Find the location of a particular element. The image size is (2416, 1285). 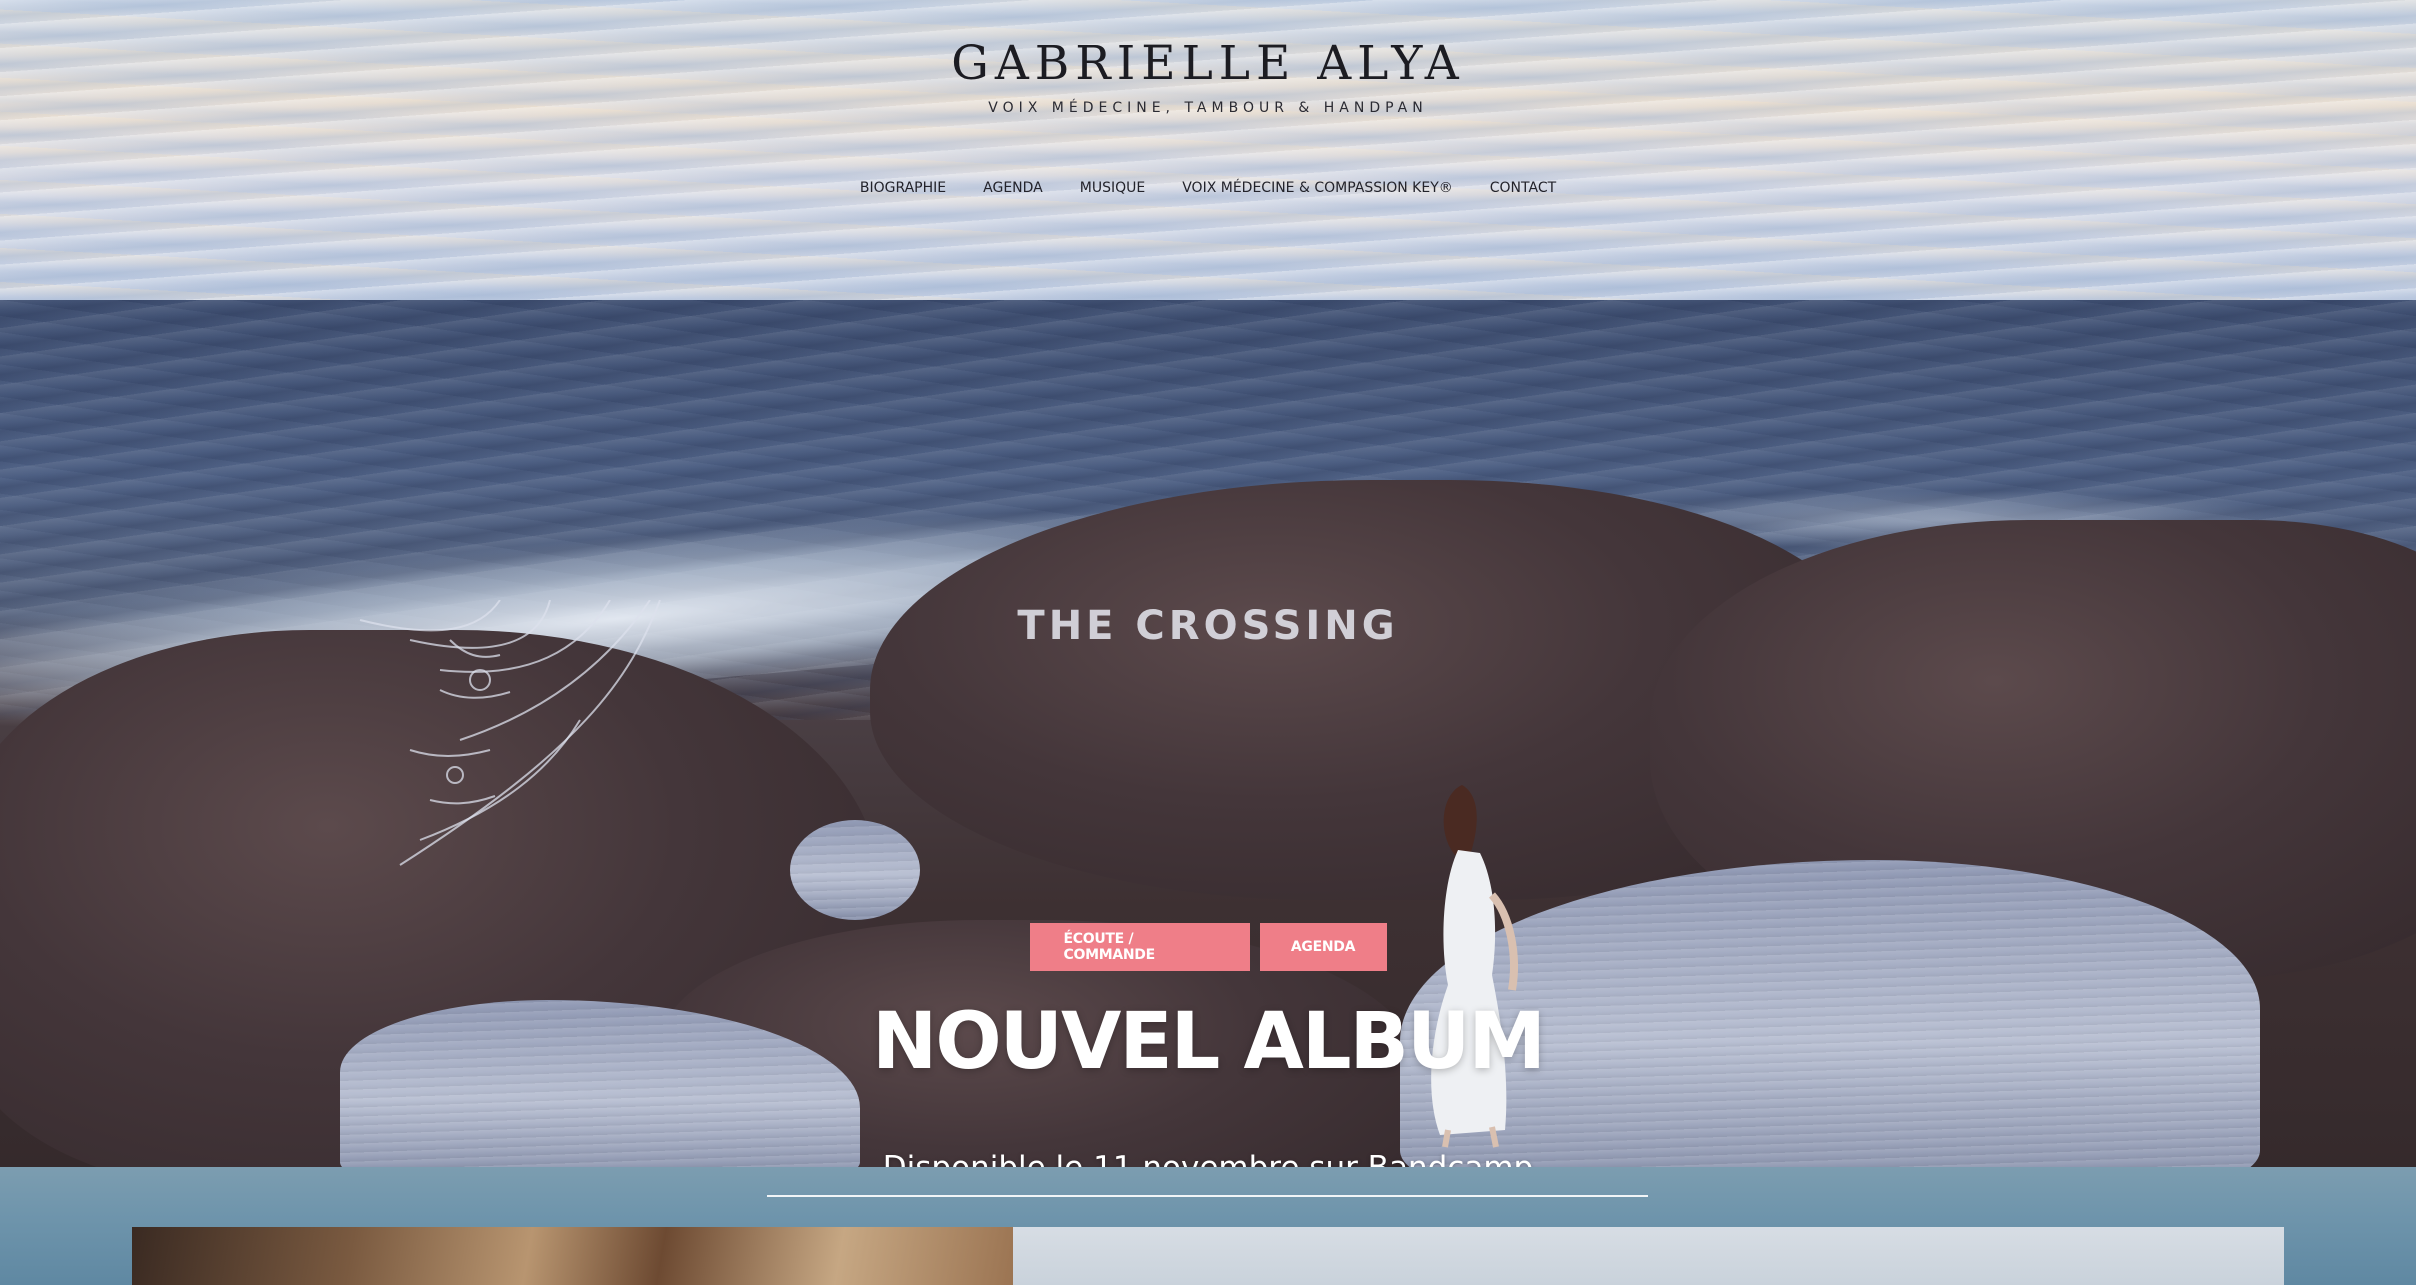

hero-heading: NOUVEL ALBUM is located at coordinates (1209, 1042).